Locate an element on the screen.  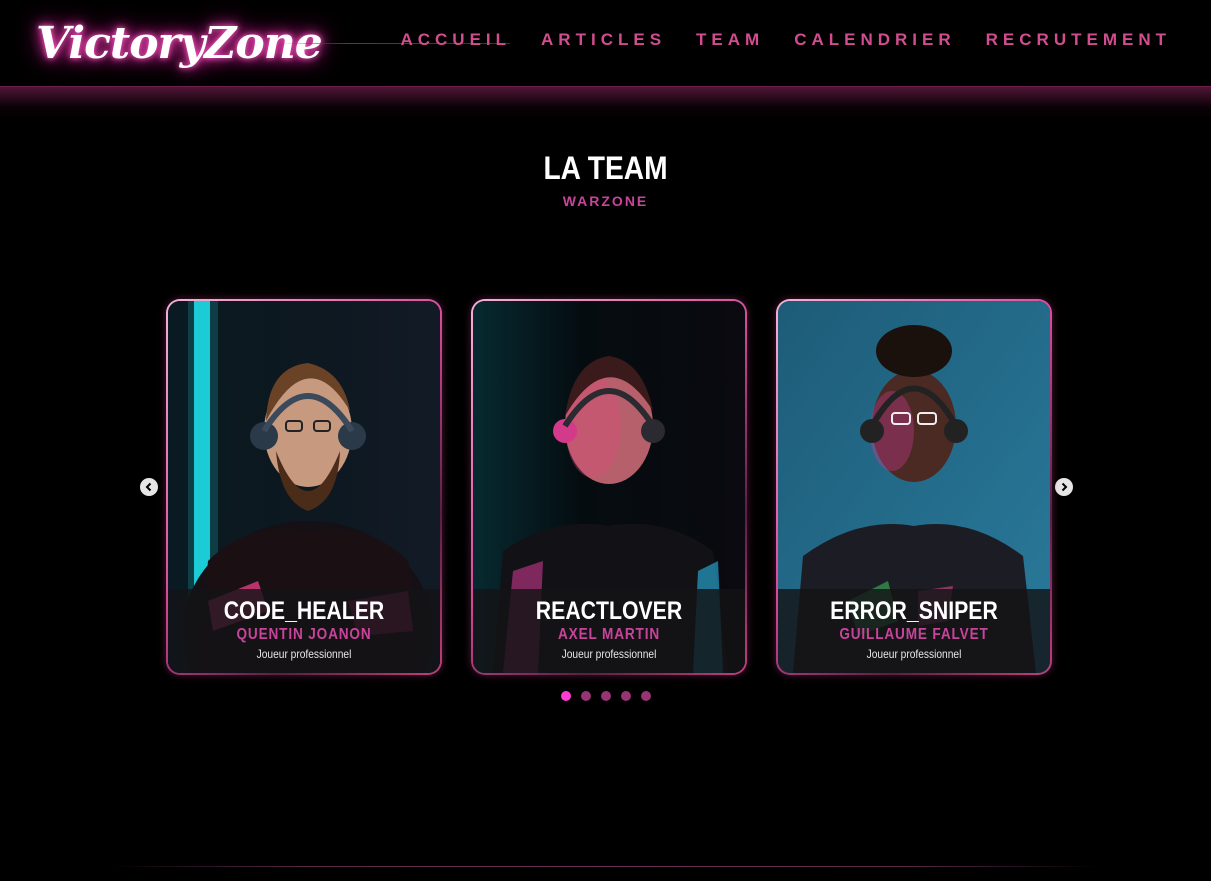
footer-divider is located at coordinates (605, 866).